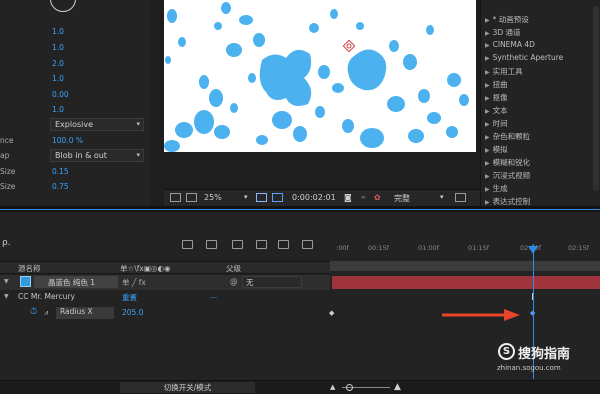  I want to click on effects-category: ▶ 沉浸式视频, so click(507, 176).